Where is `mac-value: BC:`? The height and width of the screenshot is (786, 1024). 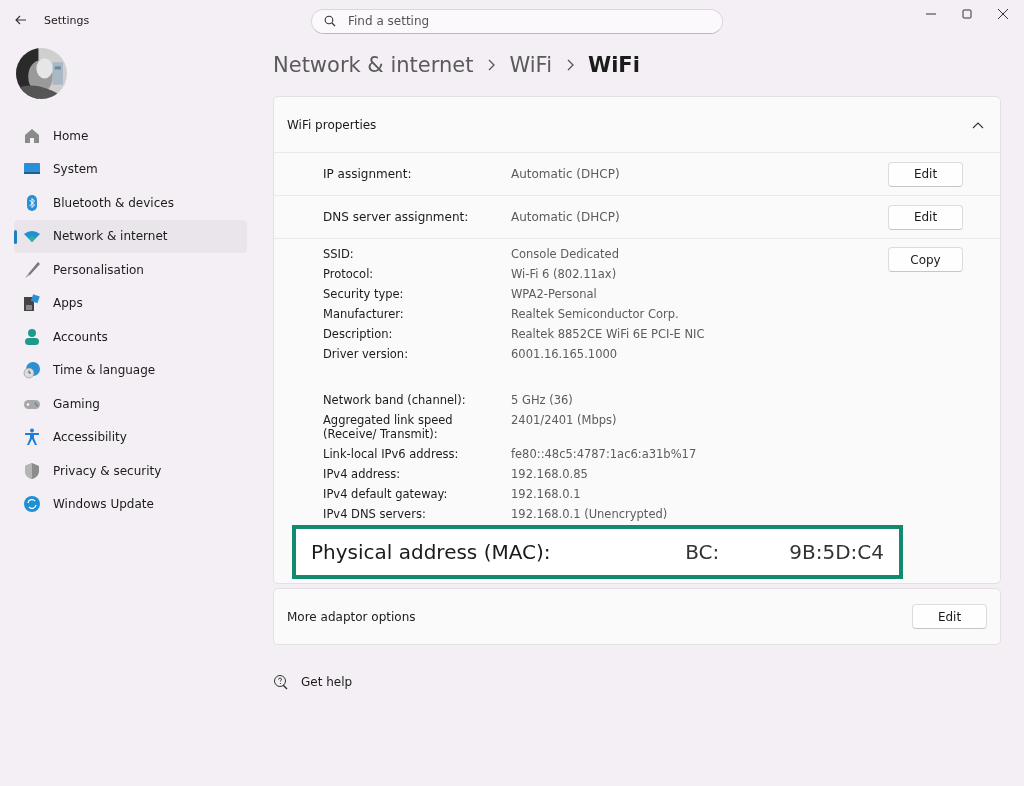
mac-value: BC: is located at coordinates (702, 552).